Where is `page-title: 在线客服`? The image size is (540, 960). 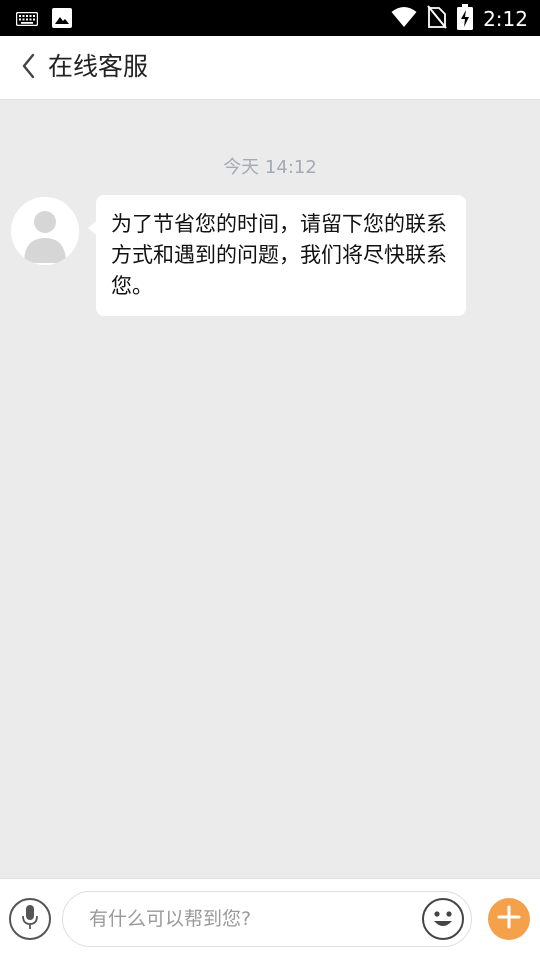 page-title: 在线客服 is located at coordinates (98, 66).